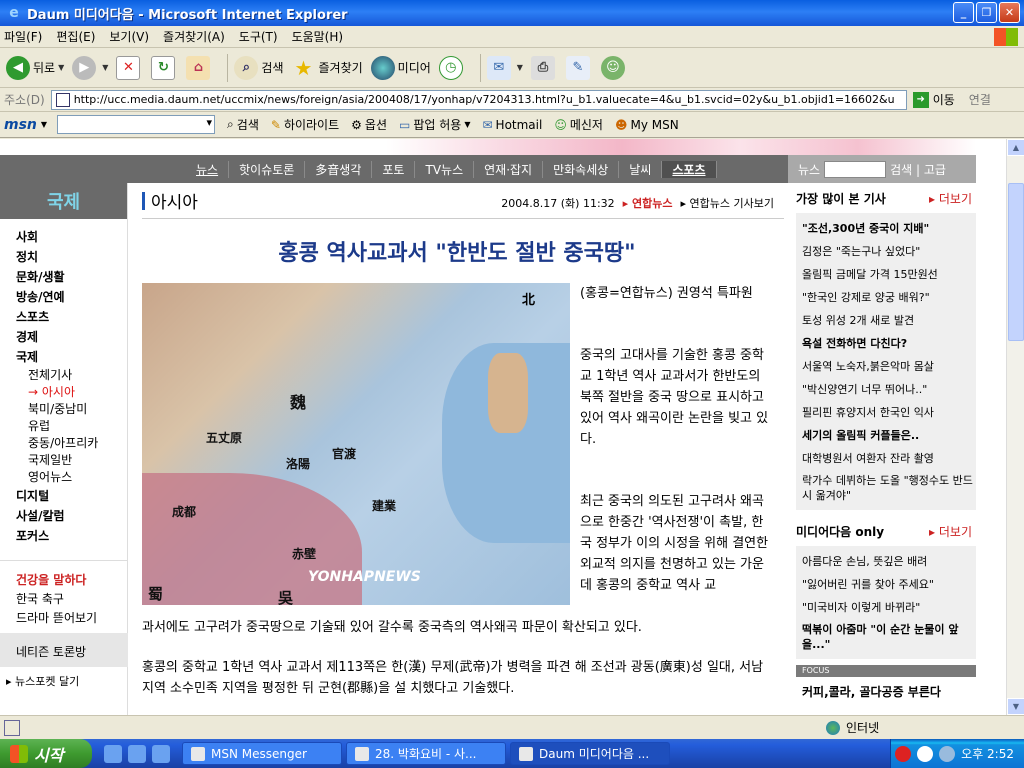  What do you see at coordinates (918, 169) in the screenshot?
I see `news-search-button: 검색 | 고급` at bounding box center [918, 169].